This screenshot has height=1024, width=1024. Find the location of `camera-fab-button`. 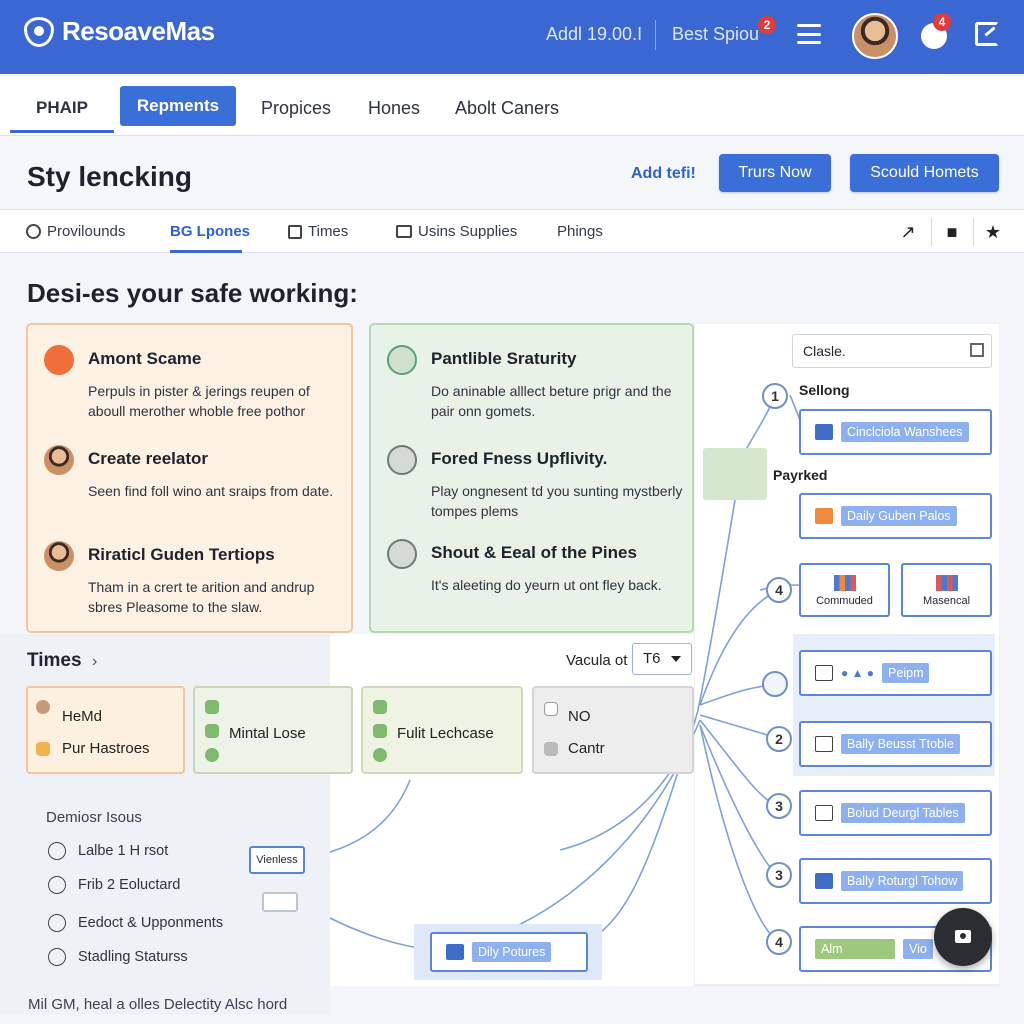

camera-fab-button is located at coordinates (963, 937).